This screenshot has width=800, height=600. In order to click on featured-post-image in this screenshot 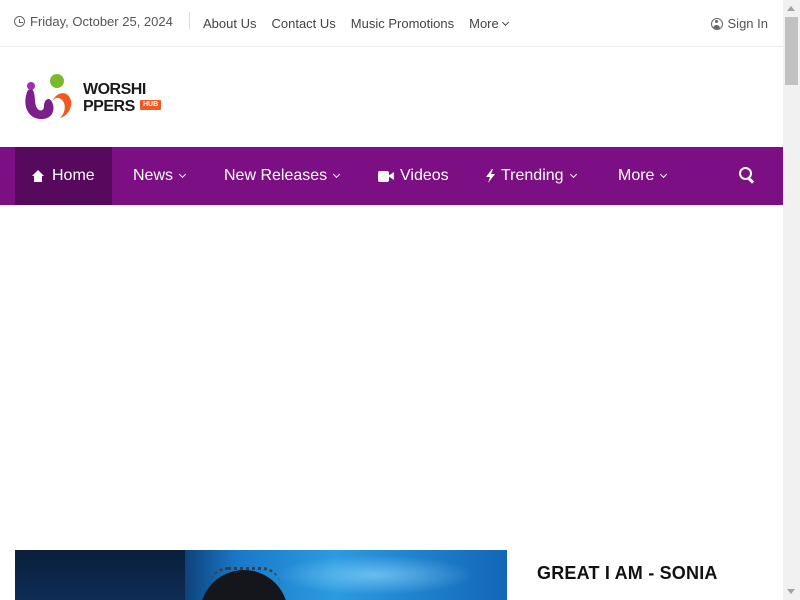, I will do `click(261, 575)`.